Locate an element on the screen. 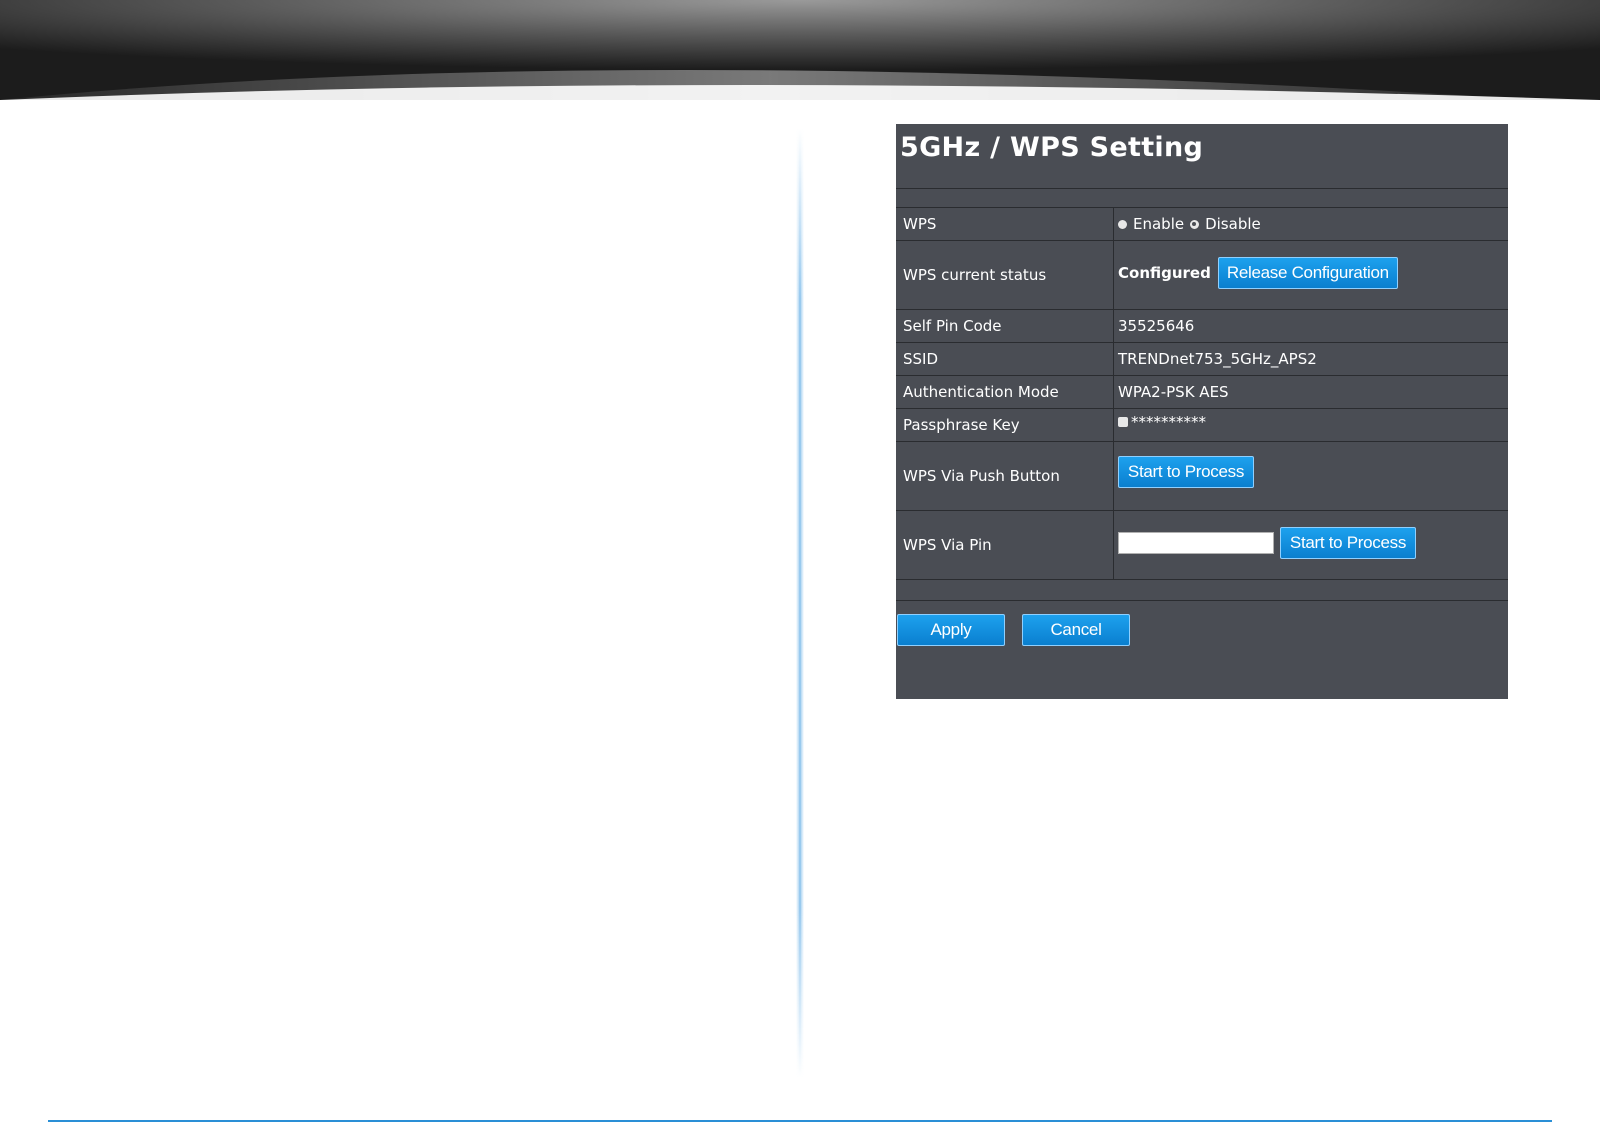 This screenshot has height=1122, width=1600. ssid-value: TRENDnet753_5GHz_APS2 is located at coordinates (1217, 359).